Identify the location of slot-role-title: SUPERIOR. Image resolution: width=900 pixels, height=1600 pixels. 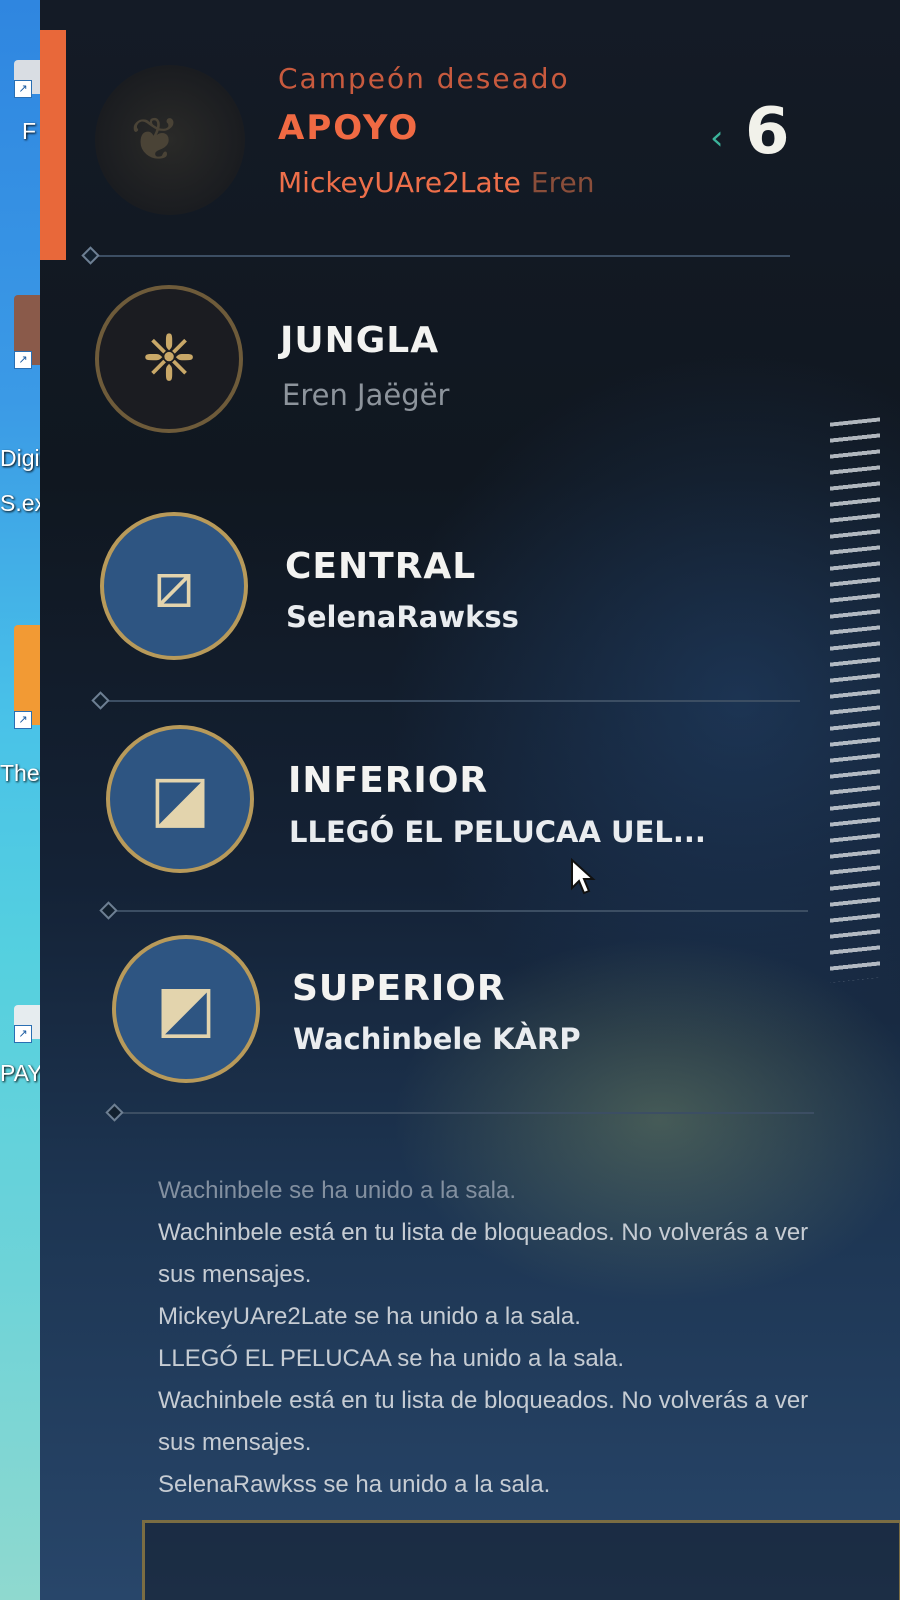
(399, 988).